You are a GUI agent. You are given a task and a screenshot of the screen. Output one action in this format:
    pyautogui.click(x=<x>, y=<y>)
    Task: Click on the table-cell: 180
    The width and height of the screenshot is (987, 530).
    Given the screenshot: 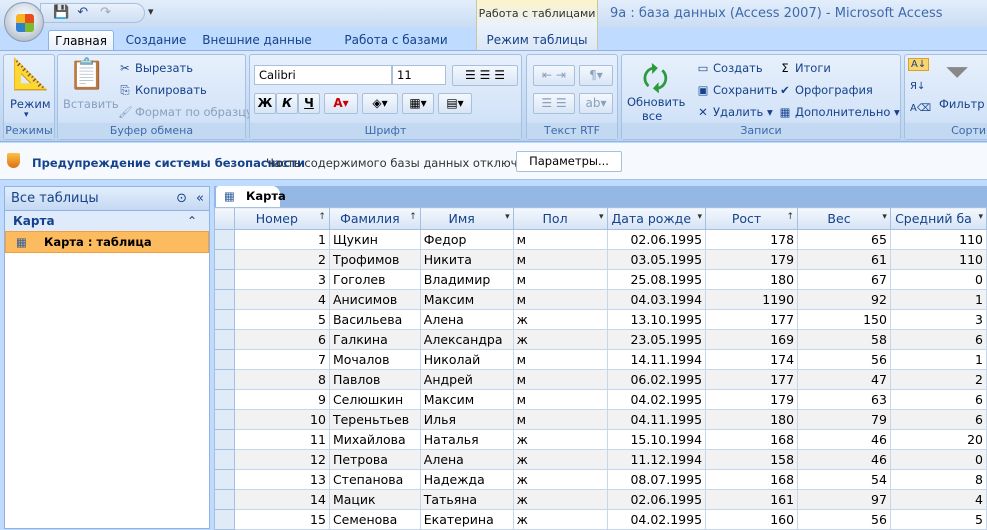 What is the action you would take?
    pyautogui.click(x=752, y=419)
    